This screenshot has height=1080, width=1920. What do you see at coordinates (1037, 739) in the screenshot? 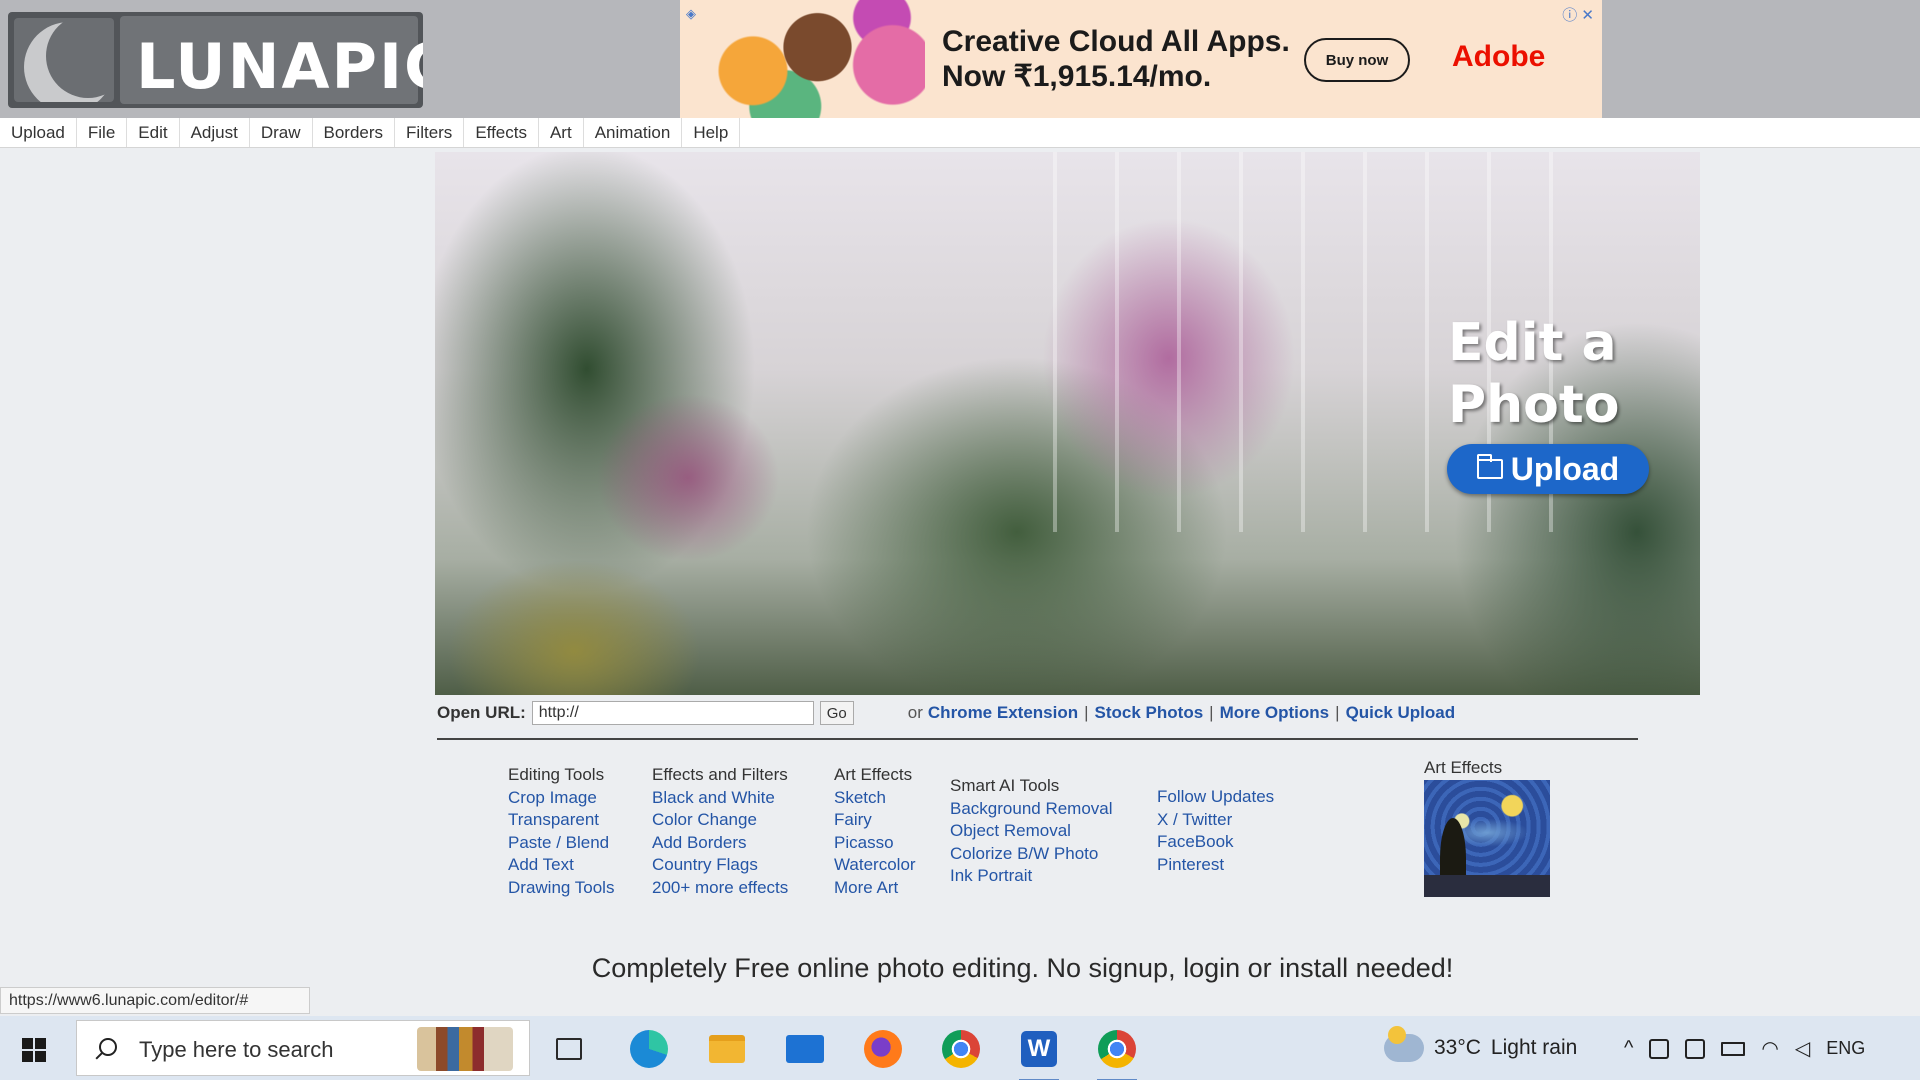
I see `divider` at bounding box center [1037, 739].